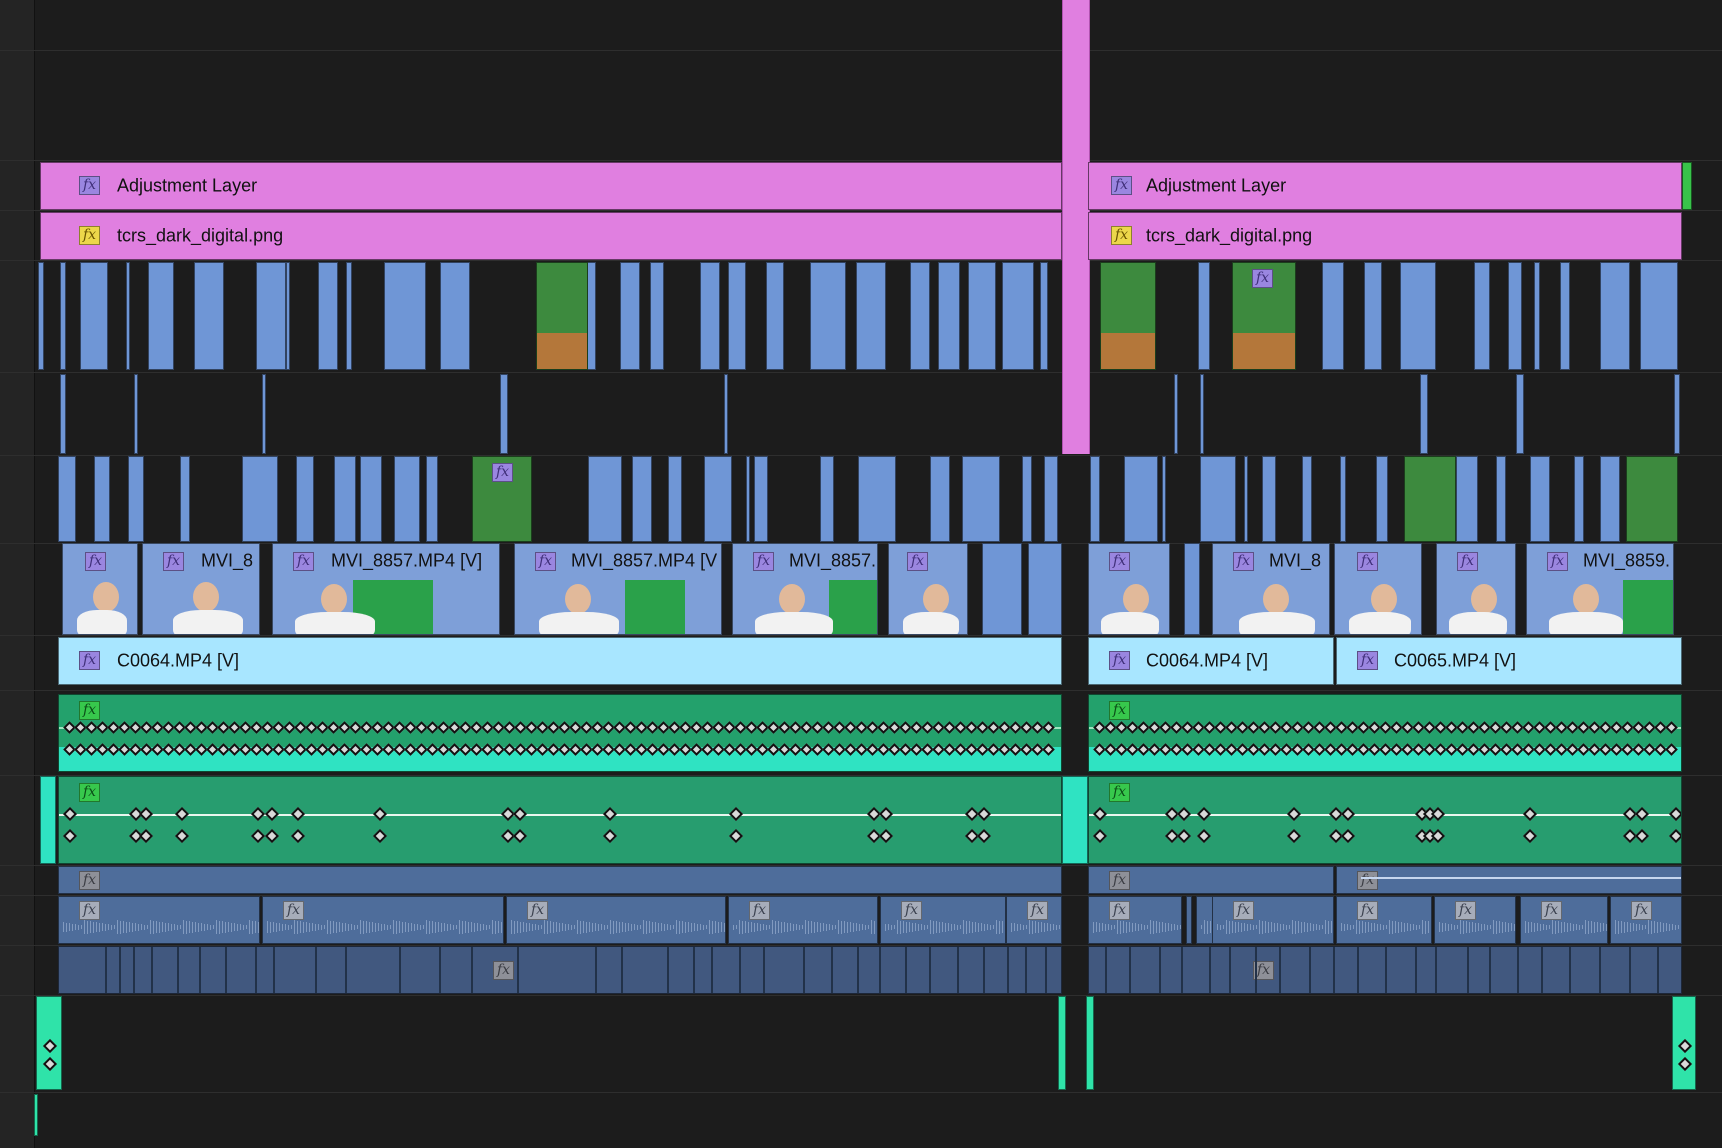 Image resolution: width=1722 pixels, height=1148 pixels. Describe the element at coordinates (1076, 227) in the screenshot. I see `playhead-marker` at that location.